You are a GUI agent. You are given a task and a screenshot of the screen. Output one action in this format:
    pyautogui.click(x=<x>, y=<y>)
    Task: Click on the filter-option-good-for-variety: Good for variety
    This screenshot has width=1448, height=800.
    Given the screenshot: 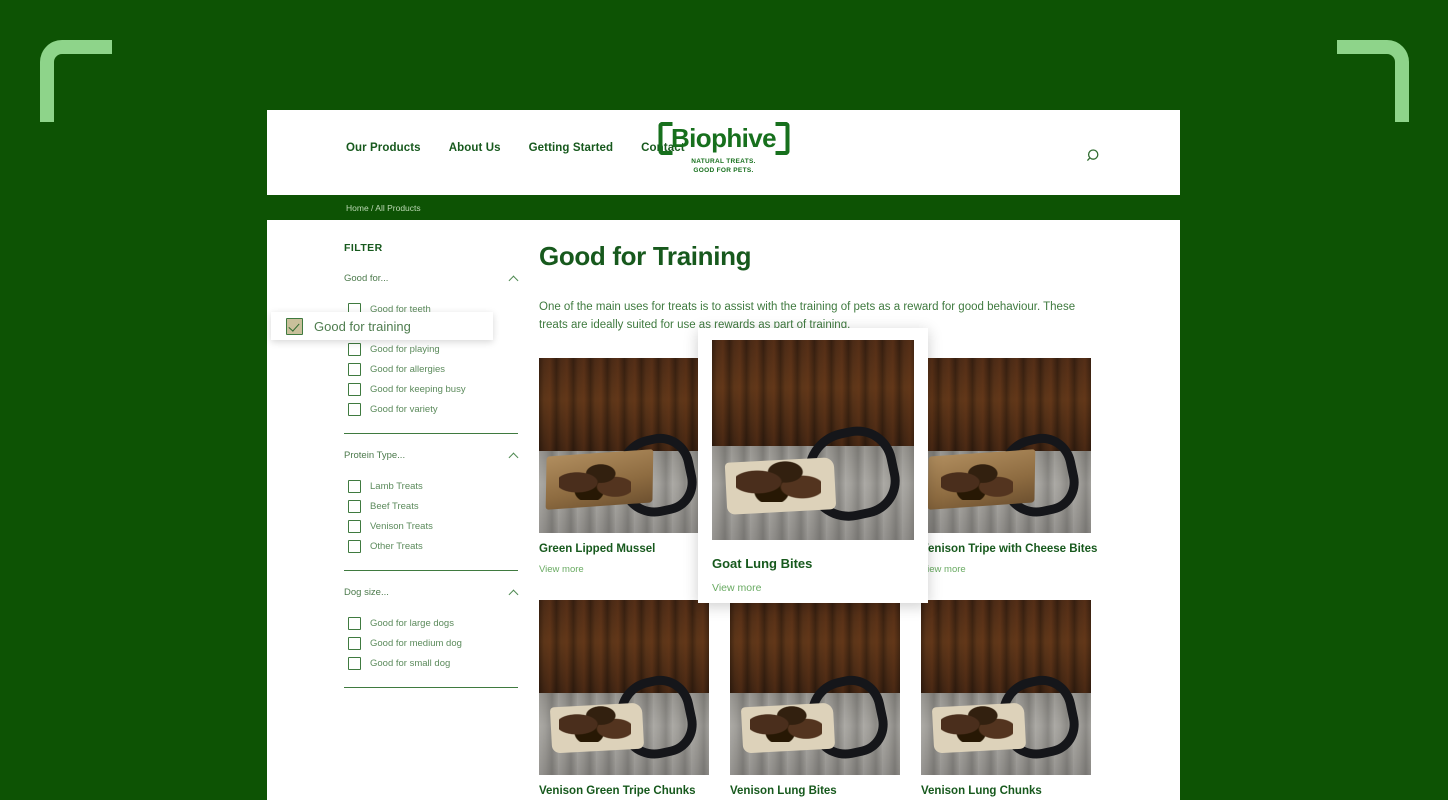 What is the action you would take?
    pyautogui.click(x=436, y=409)
    